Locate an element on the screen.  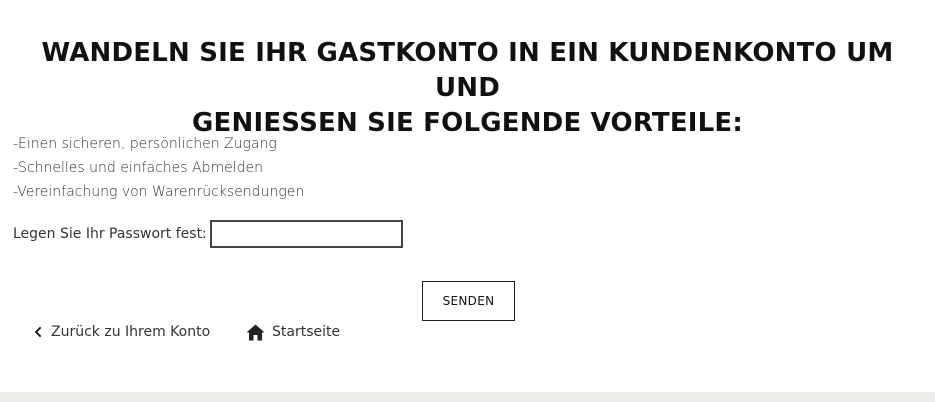
chevron-left-icon is located at coordinates (38, 332).